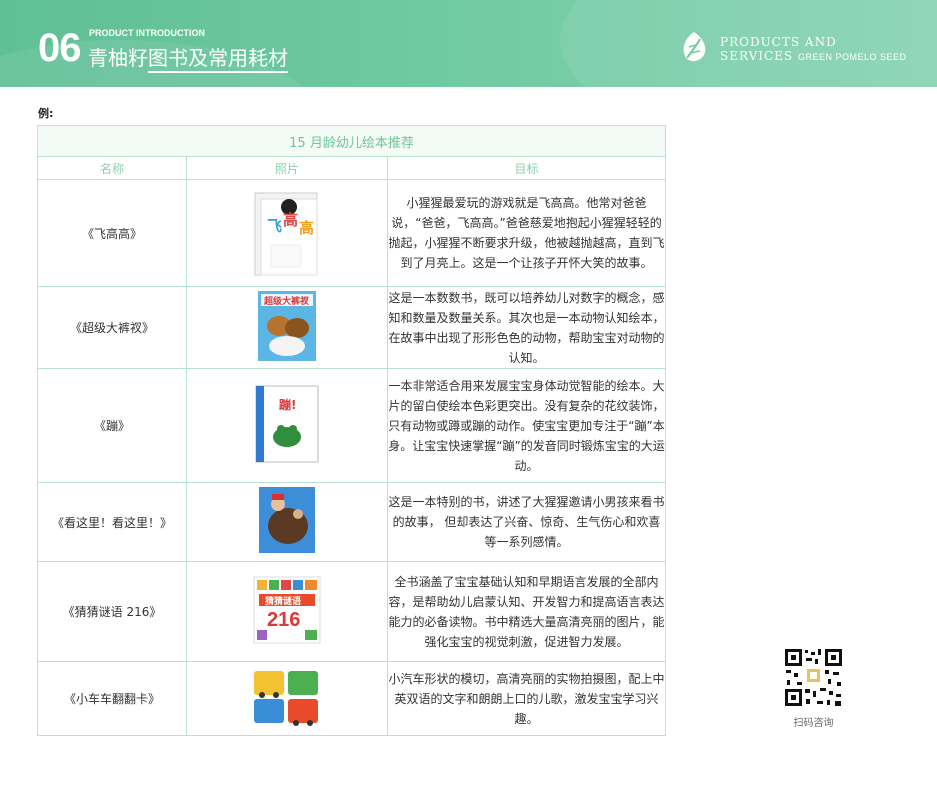 The height and width of the screenshot is (786, 937). I want to click on book-name: 《小车车翻翻卡》, so click(112, 698).